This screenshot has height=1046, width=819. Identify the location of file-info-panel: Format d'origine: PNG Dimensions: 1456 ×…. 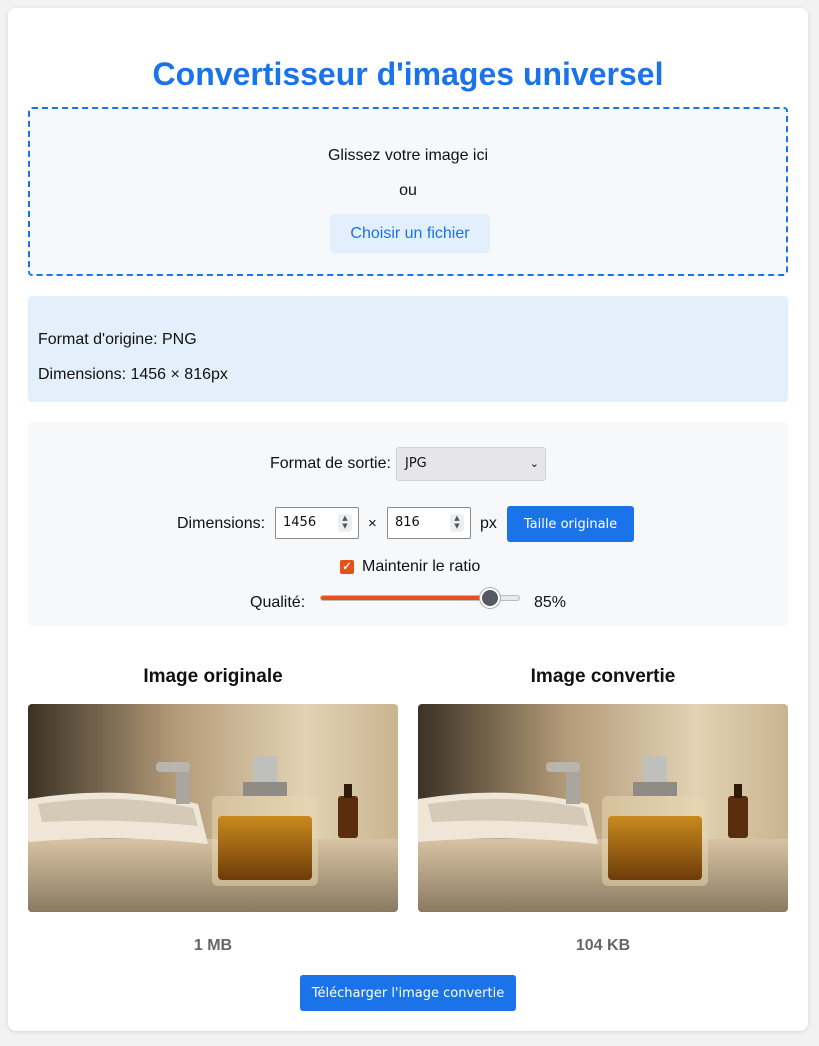
(408, 349).